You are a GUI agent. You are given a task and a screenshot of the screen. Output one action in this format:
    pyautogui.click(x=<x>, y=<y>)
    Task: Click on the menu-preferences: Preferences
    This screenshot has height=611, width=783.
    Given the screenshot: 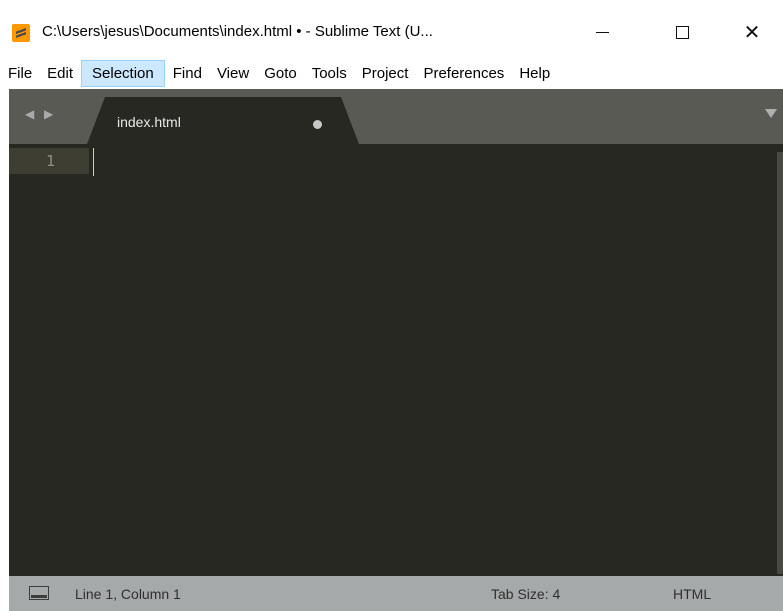 What is the action you would take?
    pyautogui.click(x=463, y=73)
    